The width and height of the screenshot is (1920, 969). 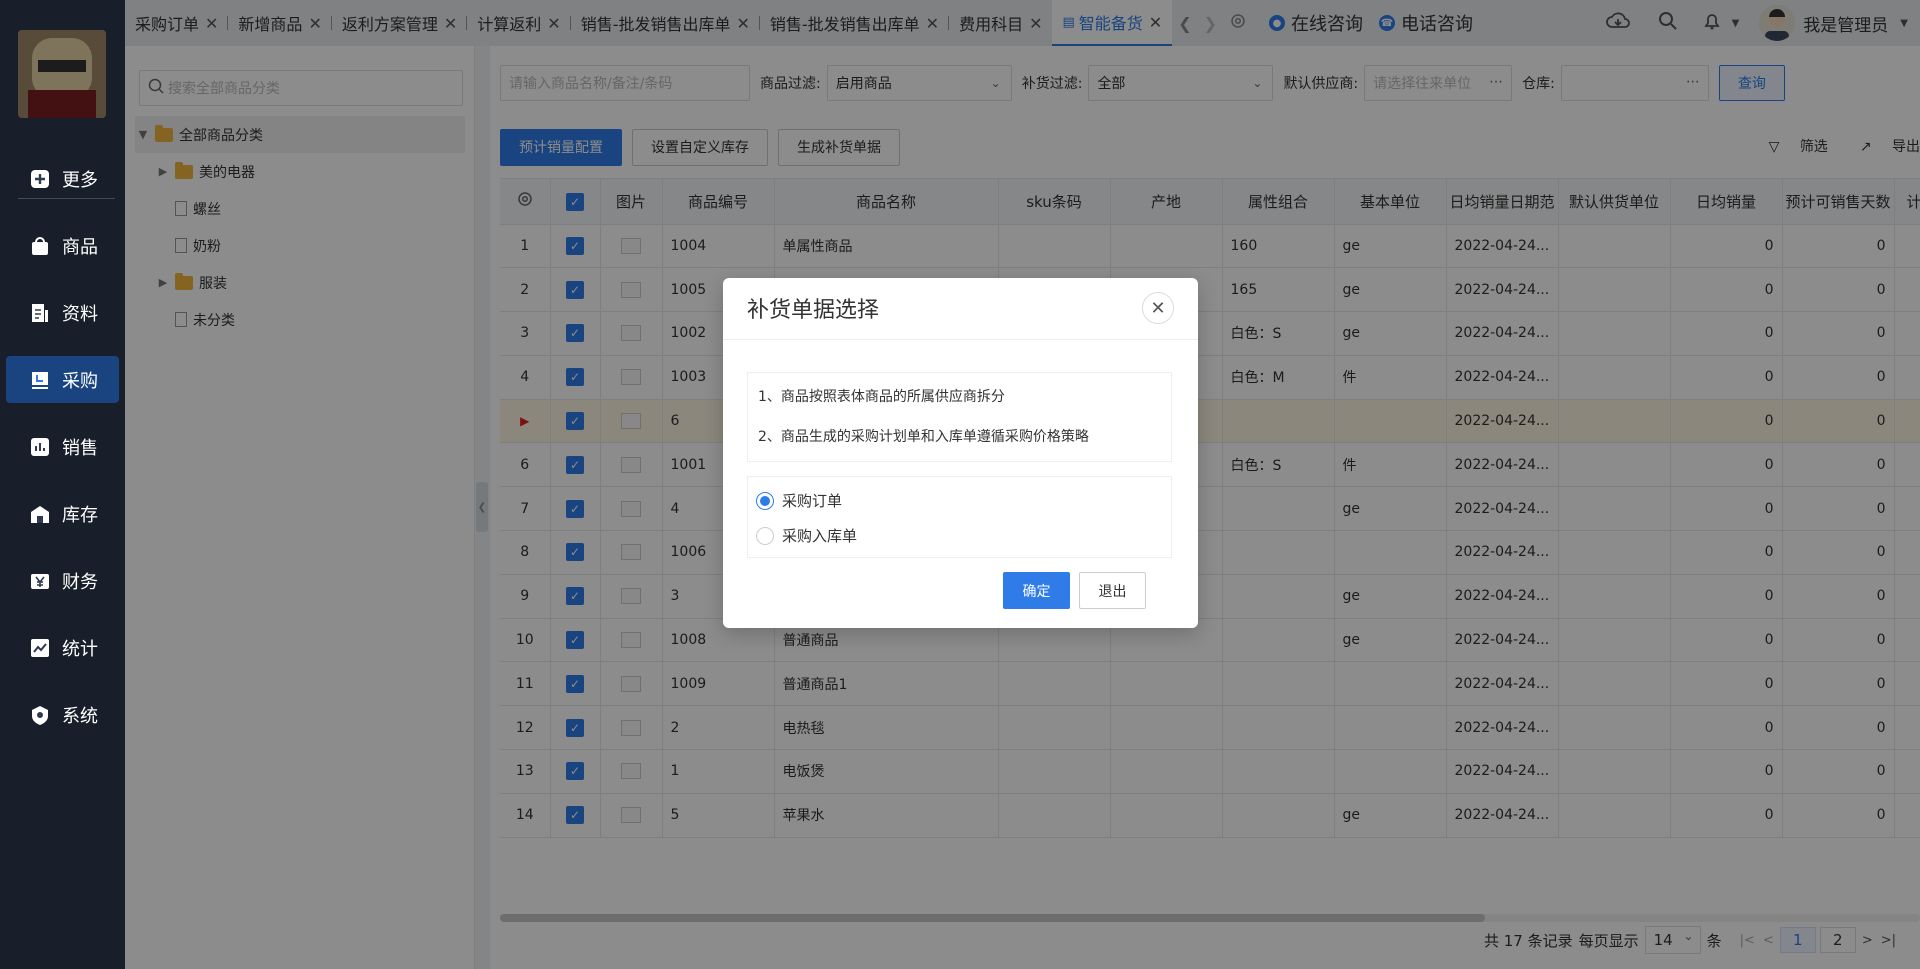 What do you see at coordinates (80, 180) in the screenshot?
I see `sidebar-item-label: 更多` at bounding box center [80, 180].